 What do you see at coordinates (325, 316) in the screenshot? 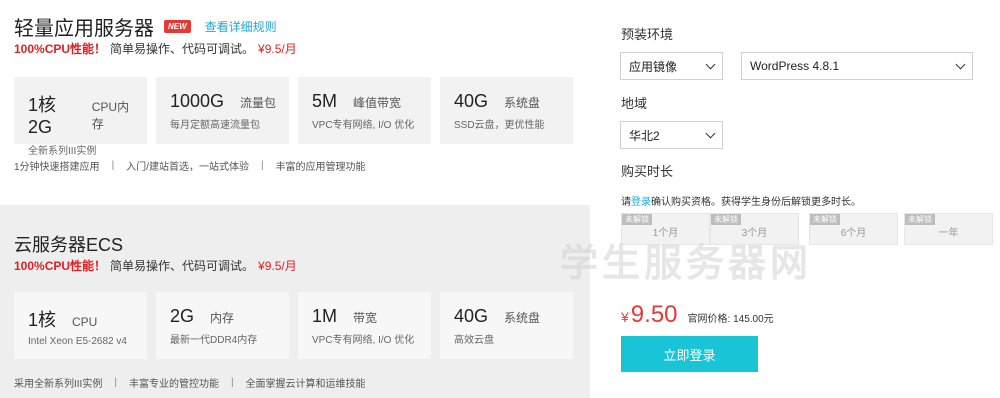
I see `spec-value: 1M` at bounding box center [325, 316].